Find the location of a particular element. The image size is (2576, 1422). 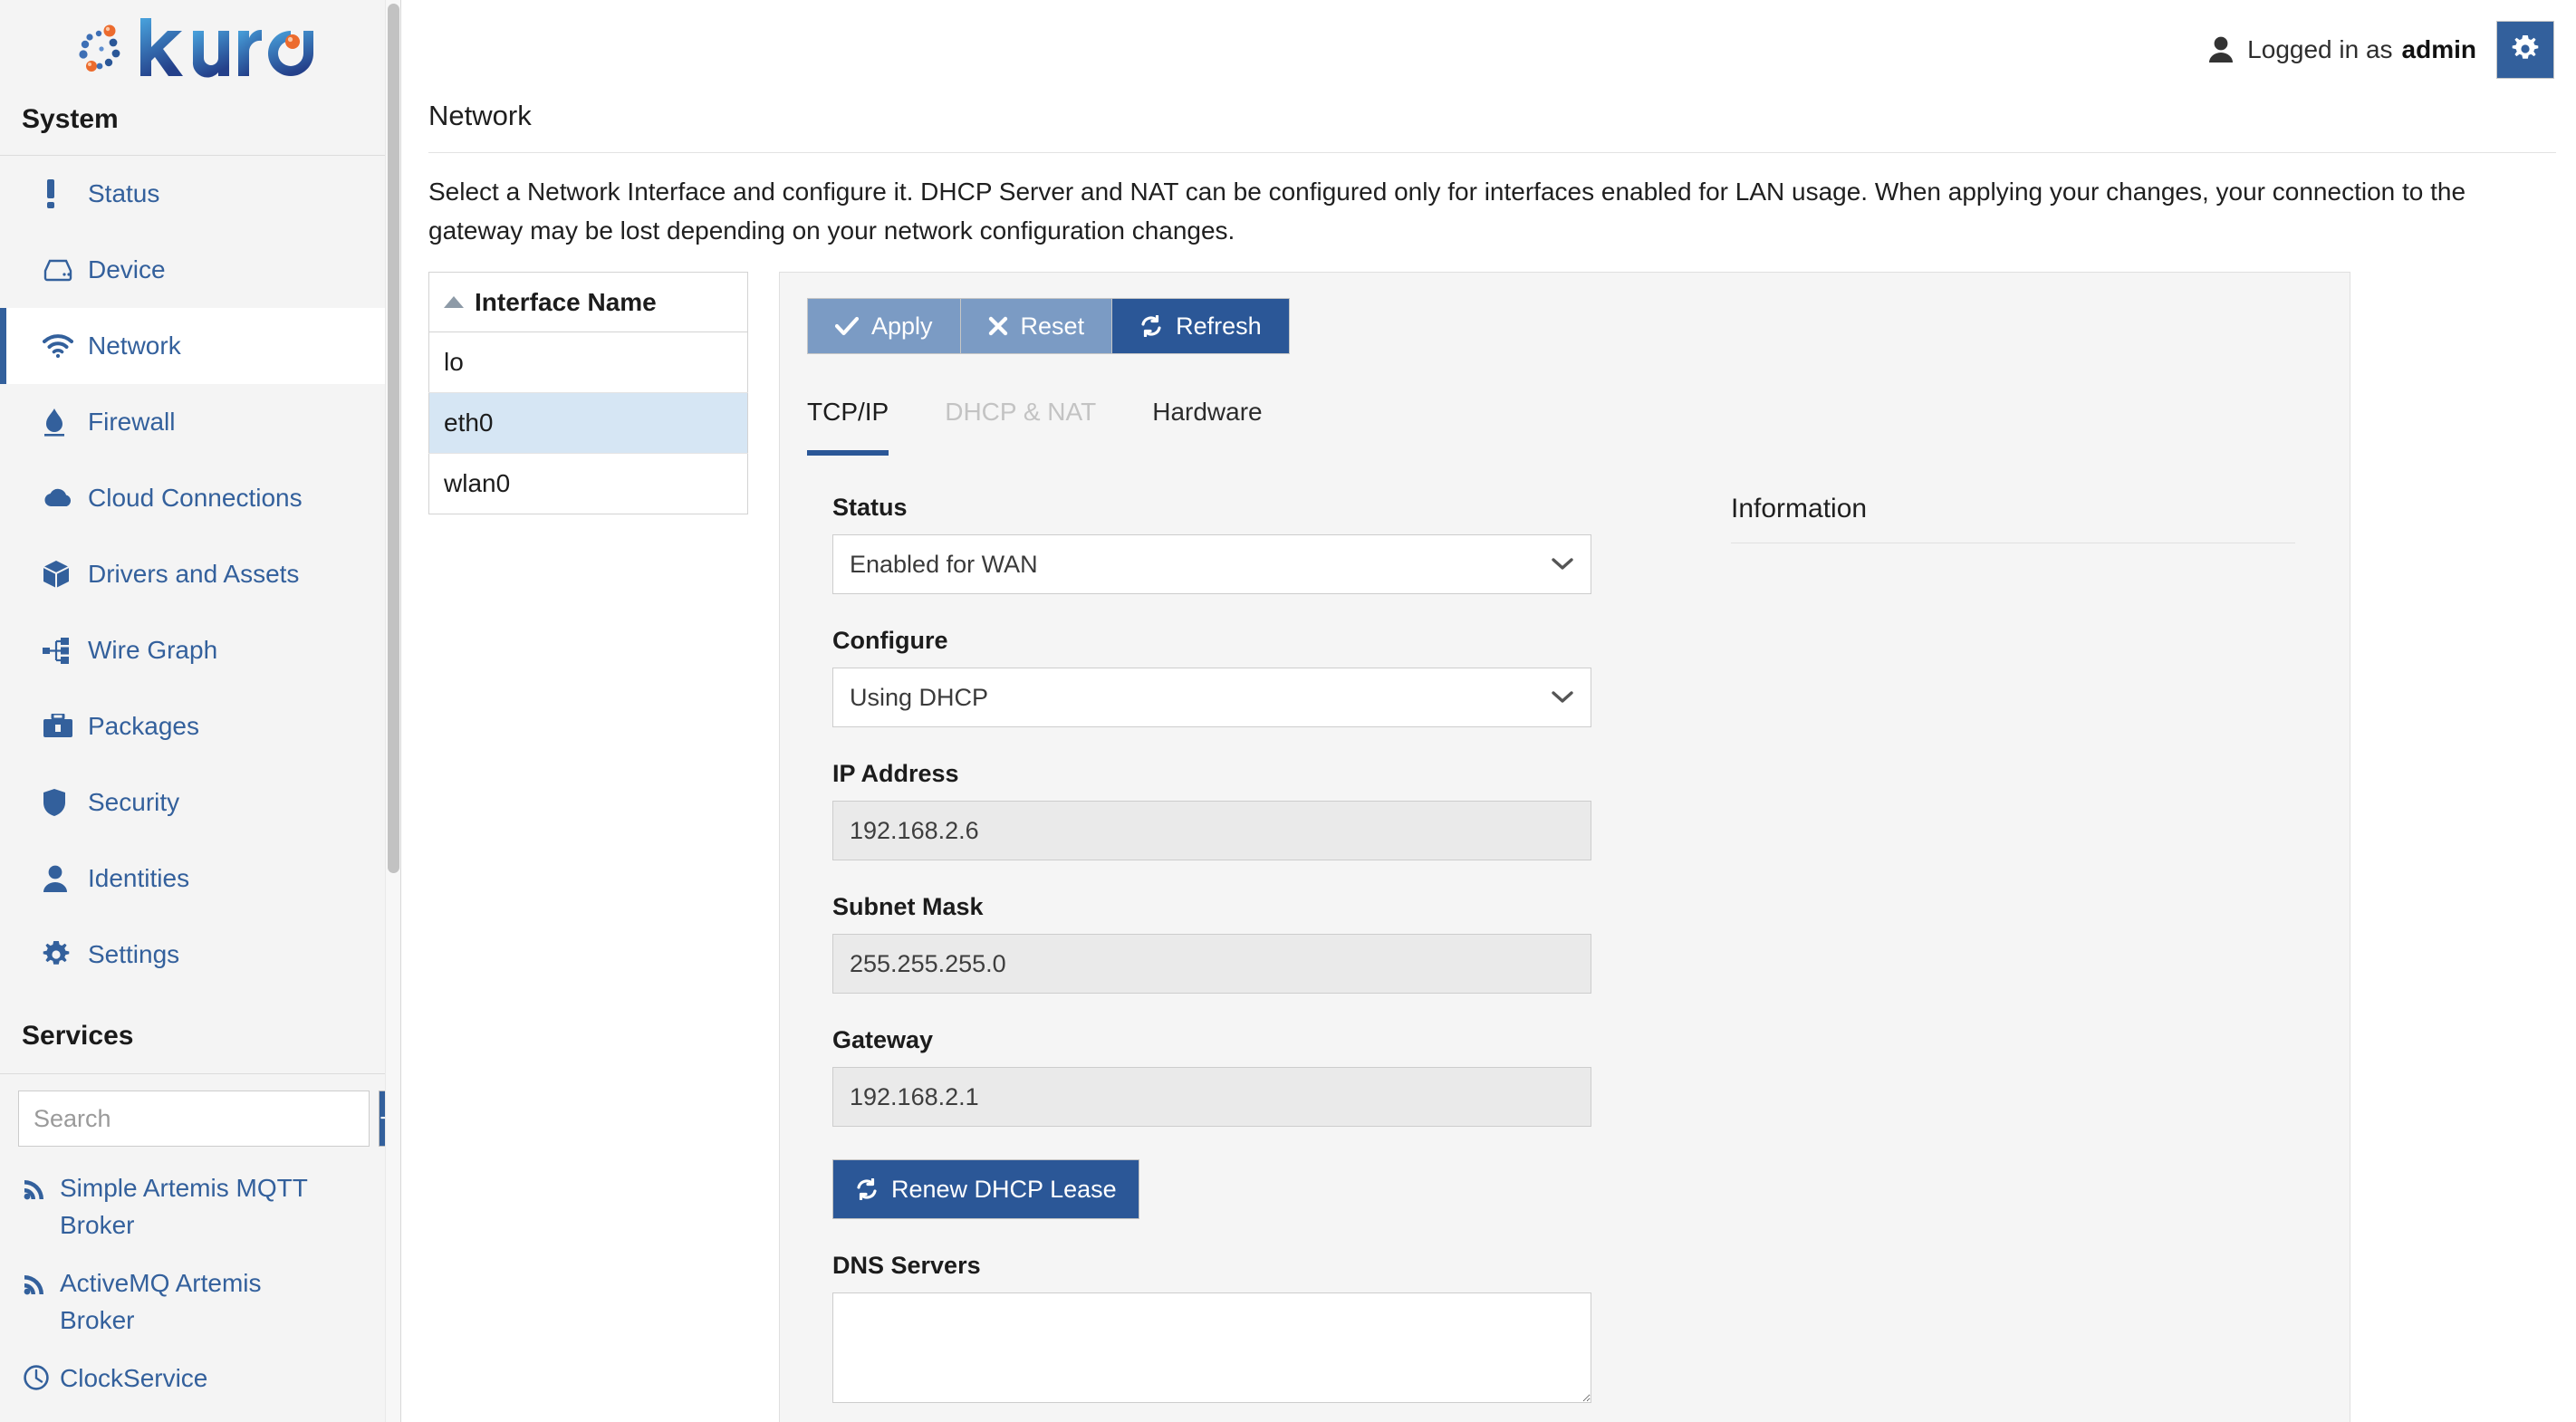

interface-name-column-header: Interface Name is located at coordinates (588, 302).